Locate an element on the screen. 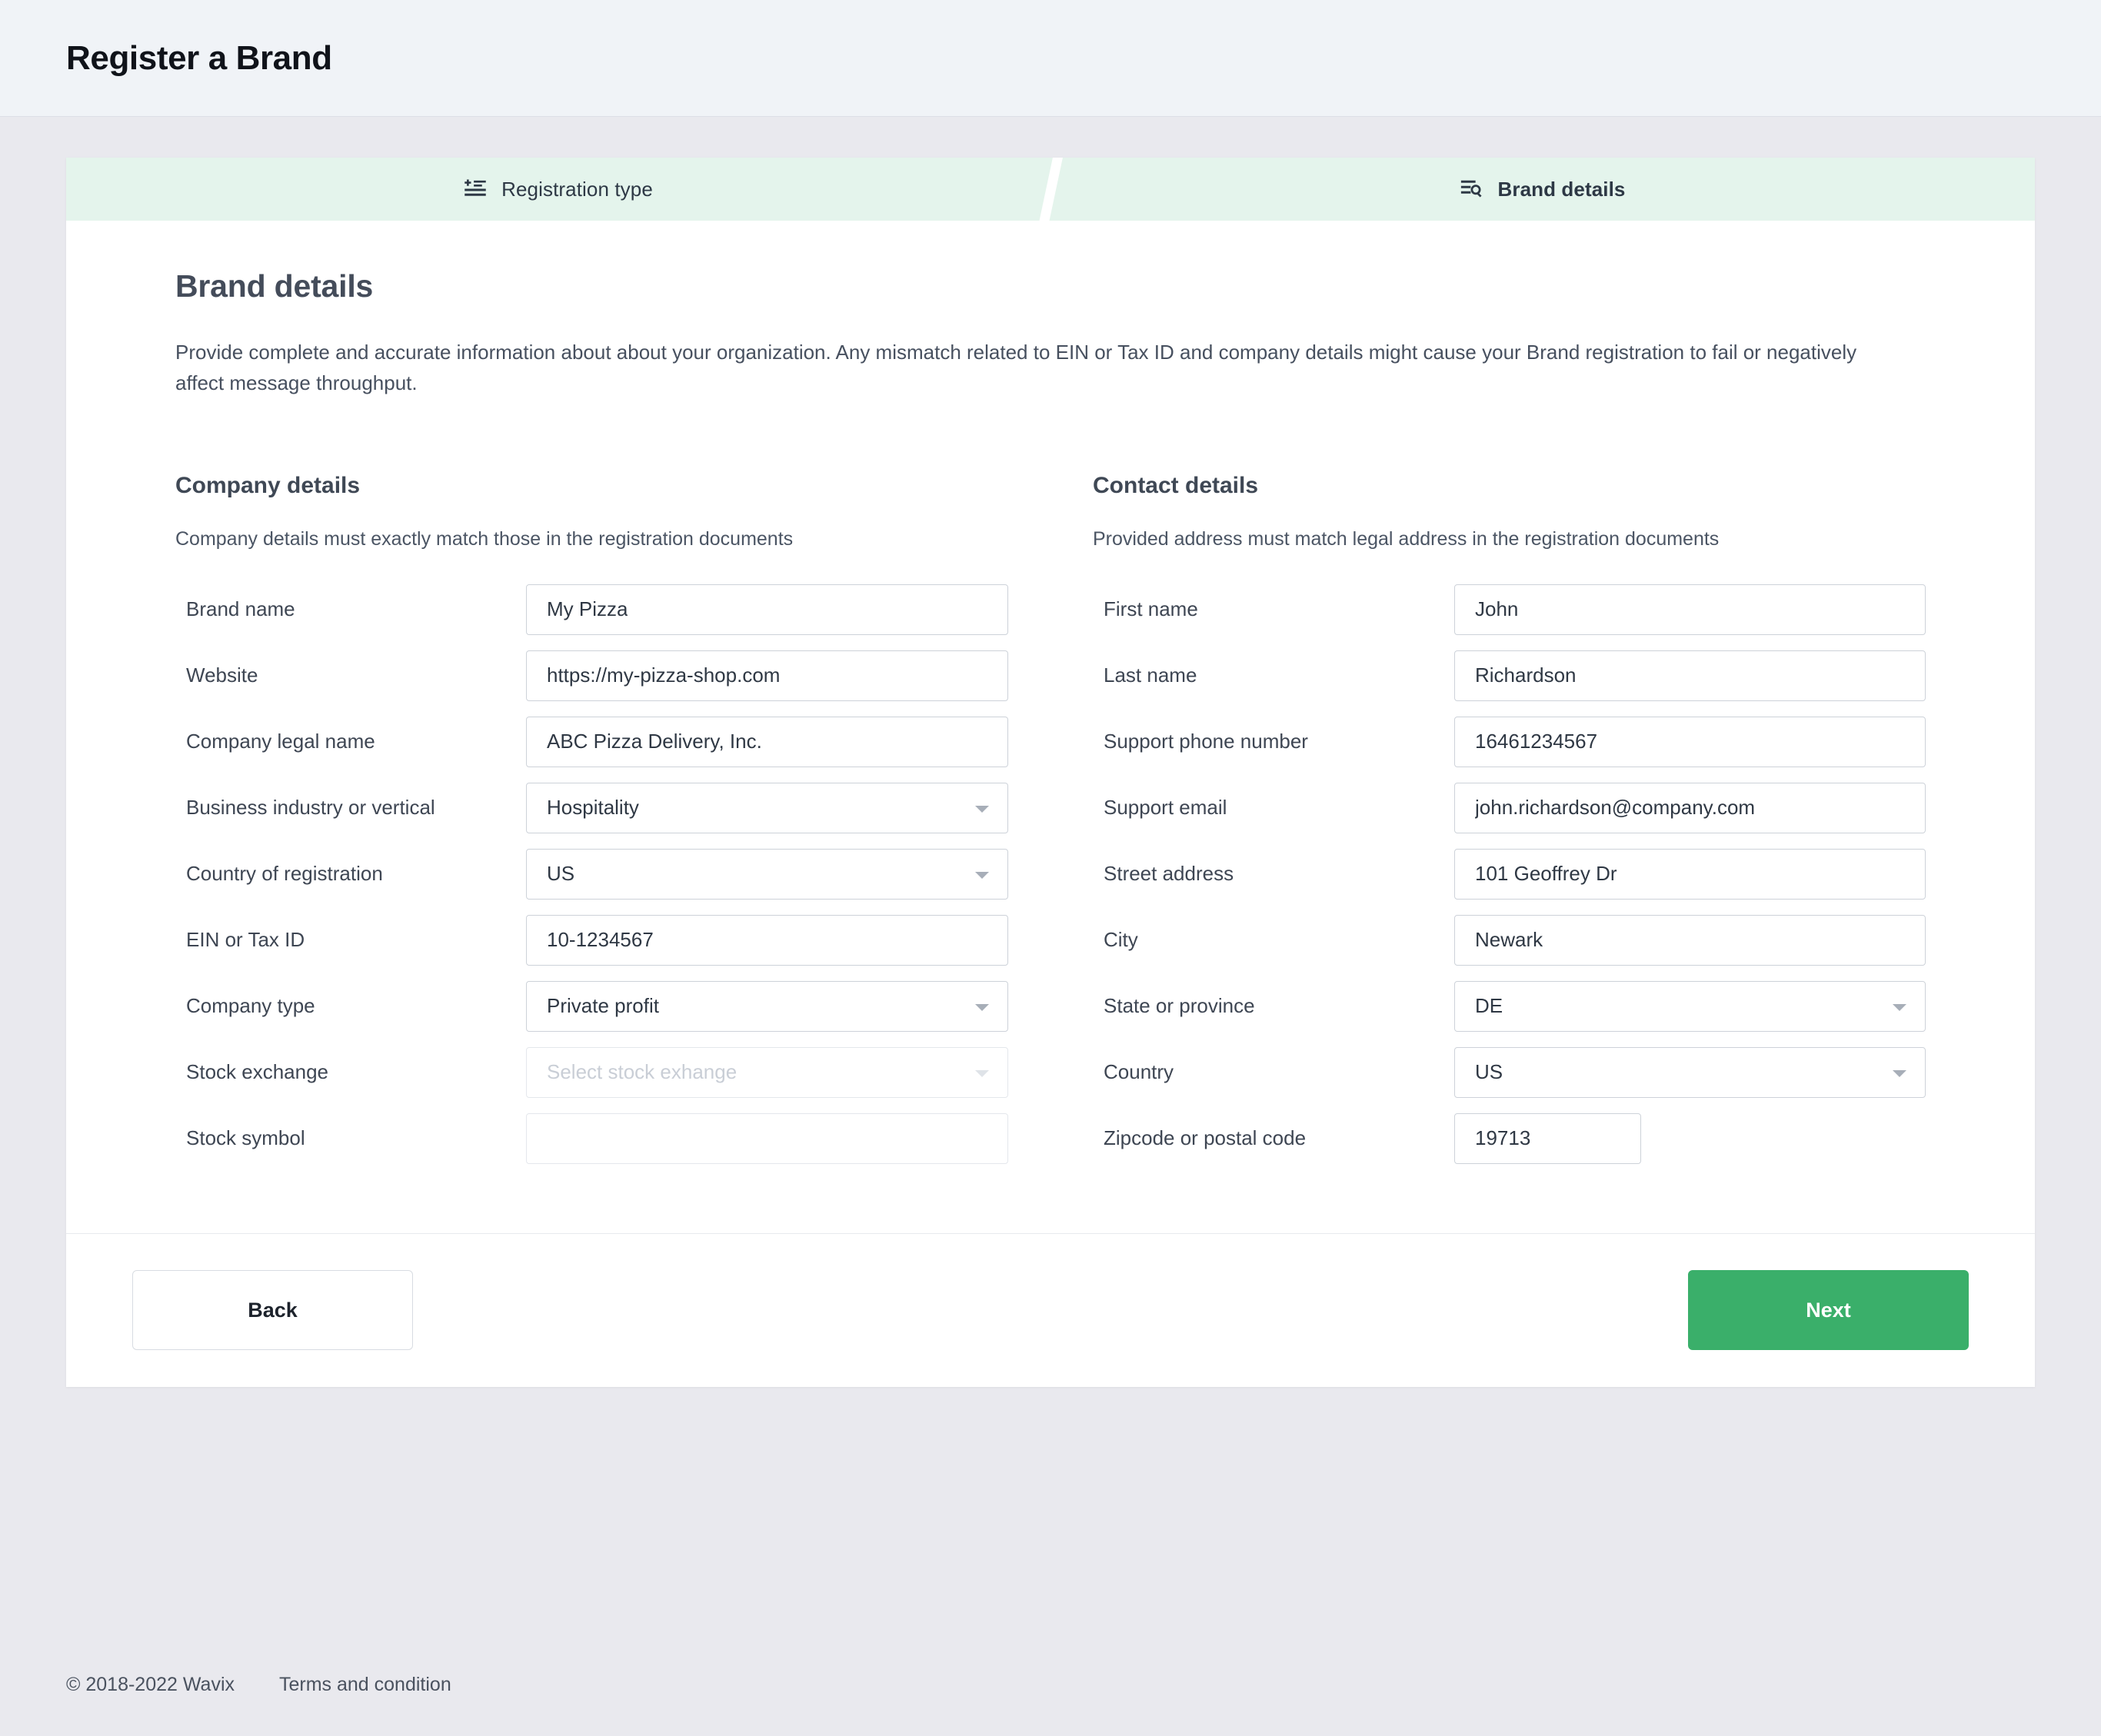 The width and height of the screenshot is (2101, 1736). registration-stepper: Registration type Brand details is located at coordinates (1050, 189).